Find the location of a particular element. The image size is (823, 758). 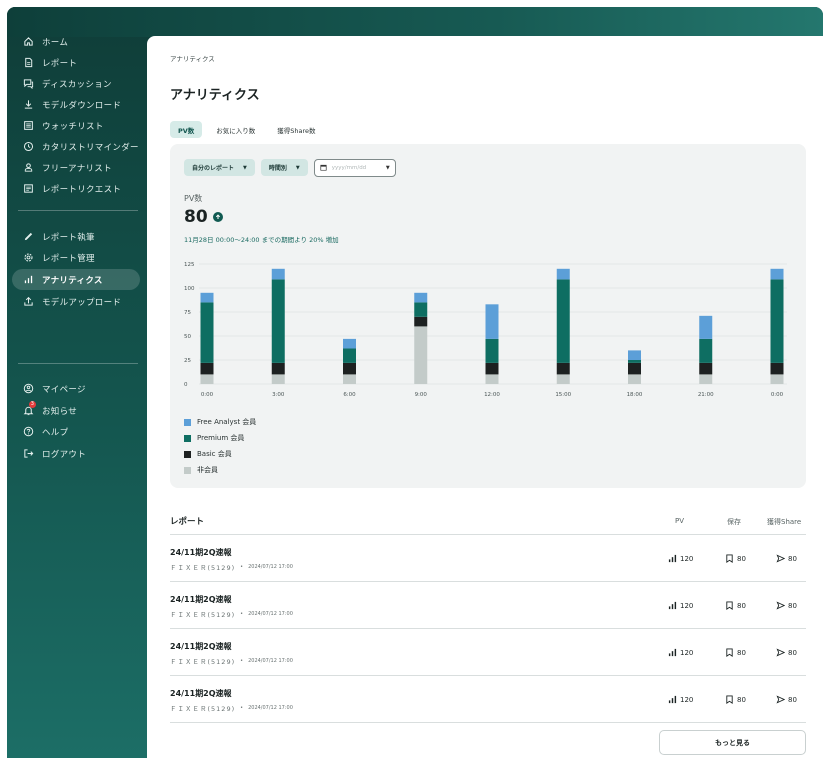

request-icon is located at coordinates (28, 189).